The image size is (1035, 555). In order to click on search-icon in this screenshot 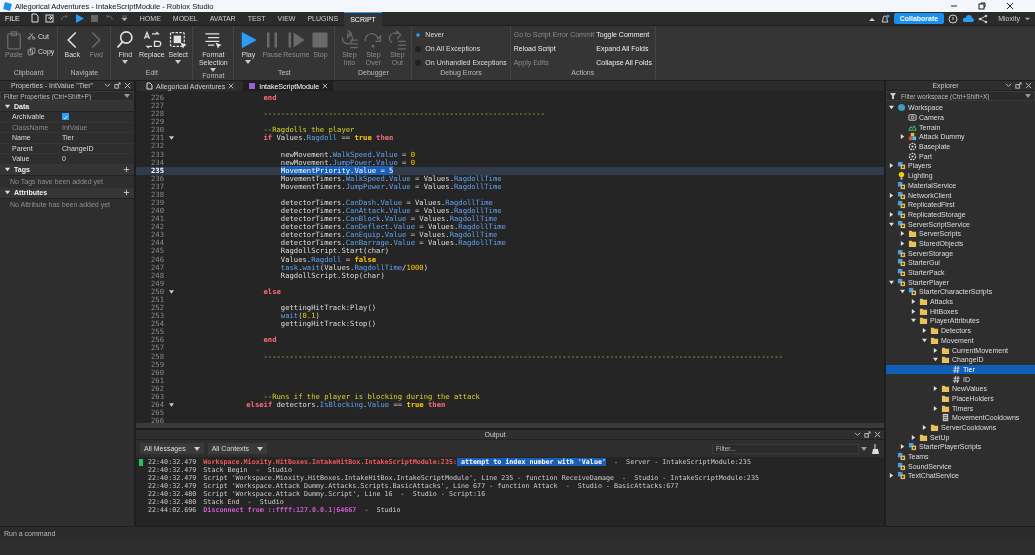, I will do `click(125, 40)`.